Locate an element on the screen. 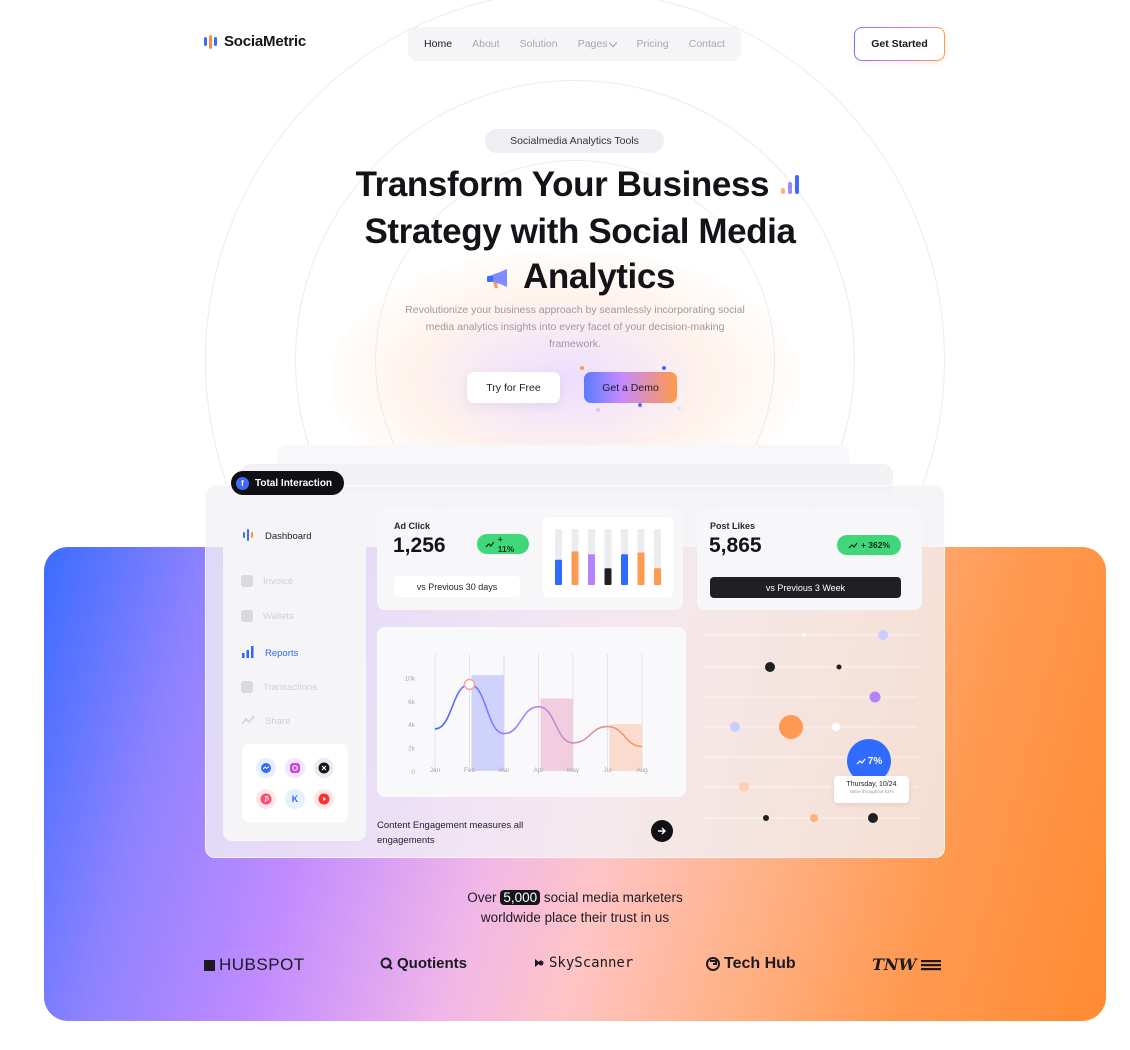  skyscanner-icon is located at coordinates (539, 963).